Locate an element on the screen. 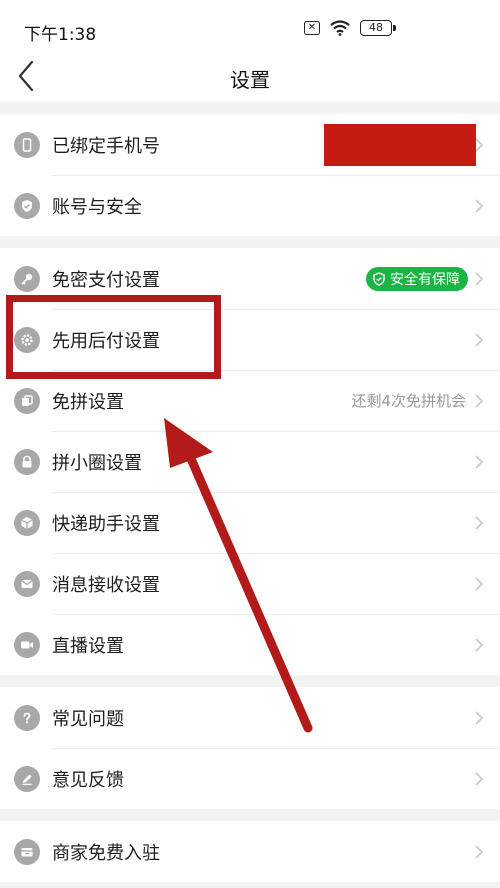 The width and height of the screenshot is (500, 888). row-label: 常见问题 is located at coordinates (88, 719).